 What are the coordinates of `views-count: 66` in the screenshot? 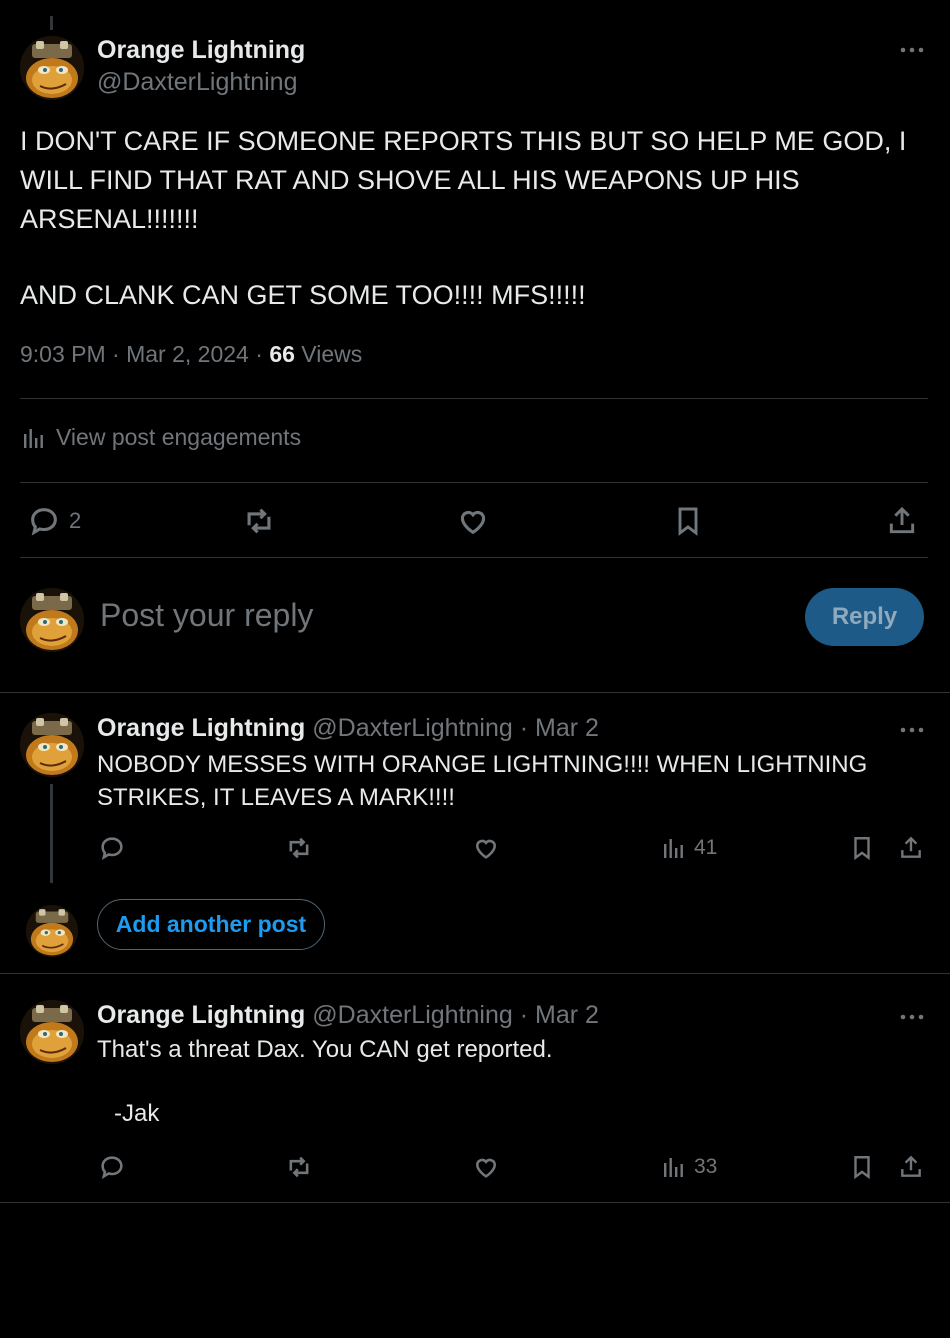 It's located at (282, 354).